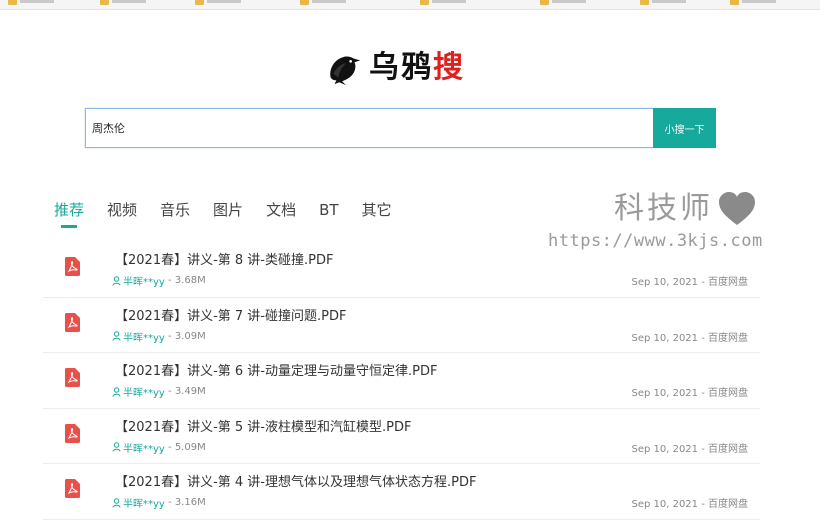 Image resolution: width=820 pixels, height=527 pixels. I want to click on logo-text-main: 乌鸦, so click(401, 67).